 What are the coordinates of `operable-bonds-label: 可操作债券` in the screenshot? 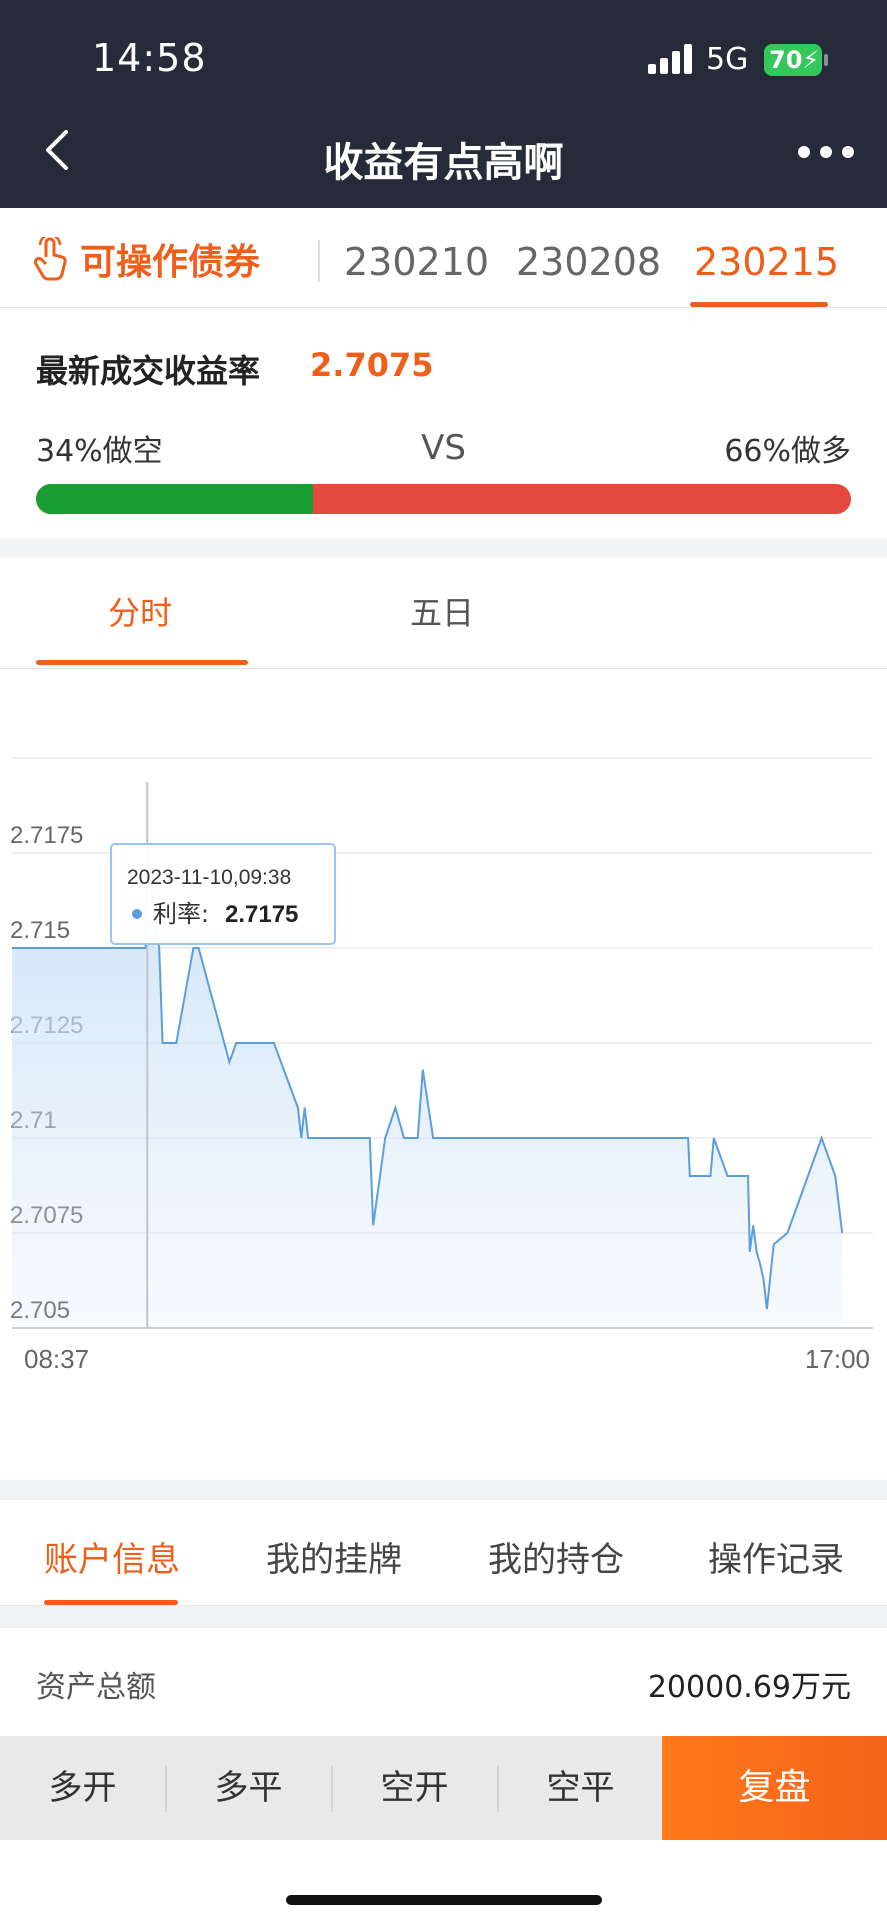 It's located at (146, 259).